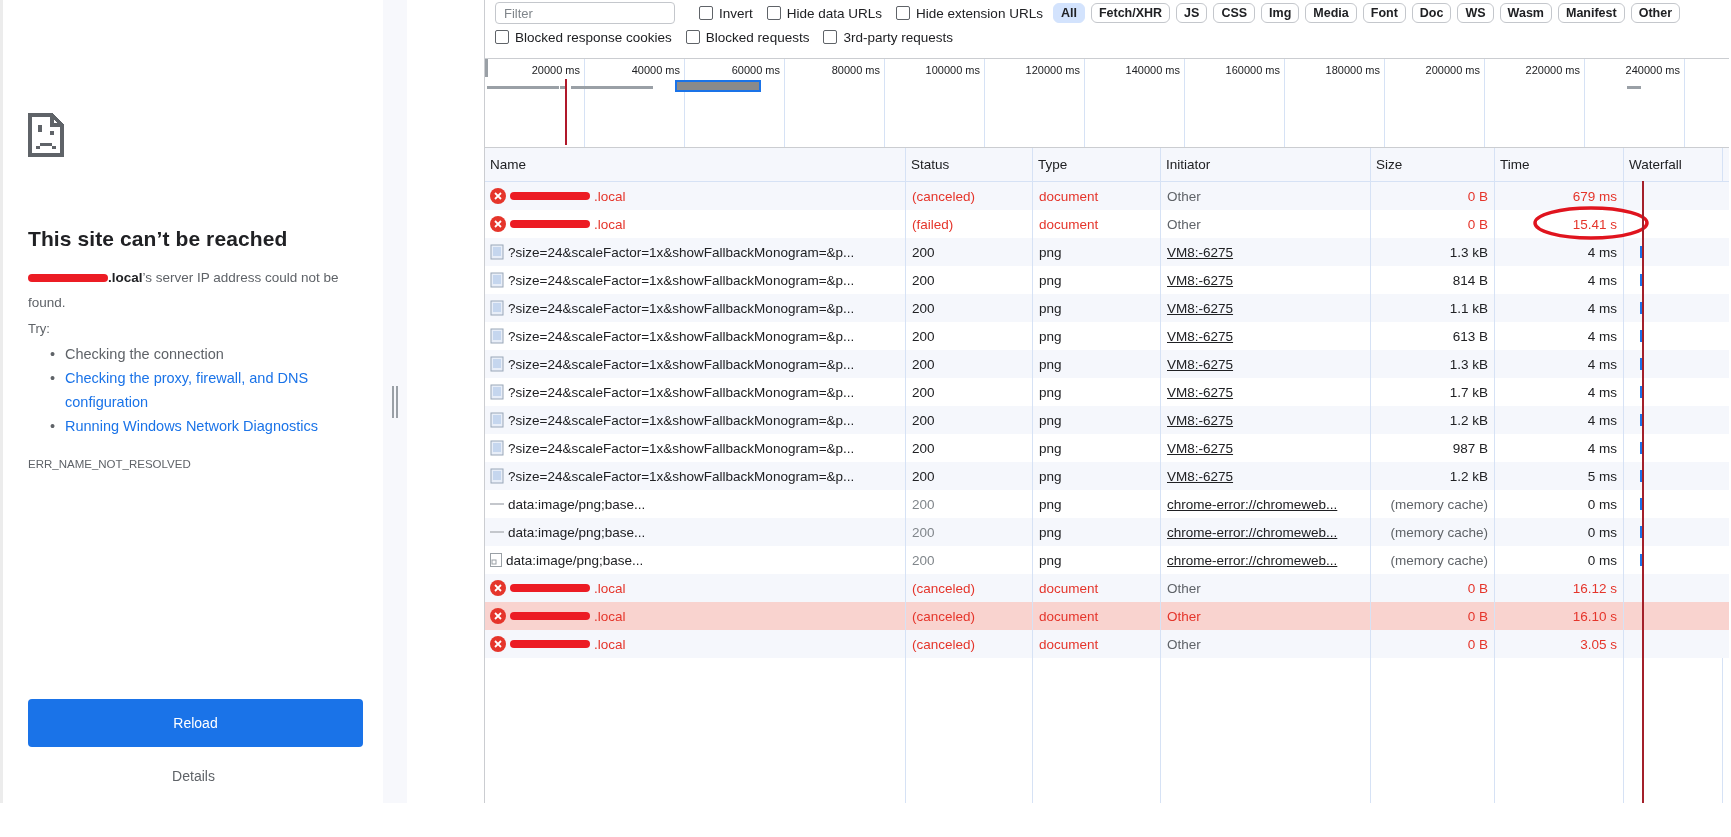 The height and width of the screenshot is (837, 1731). Describe the element at coordinates (195, 723) in the screenshot. I see `reload-button: Reload` at that location.